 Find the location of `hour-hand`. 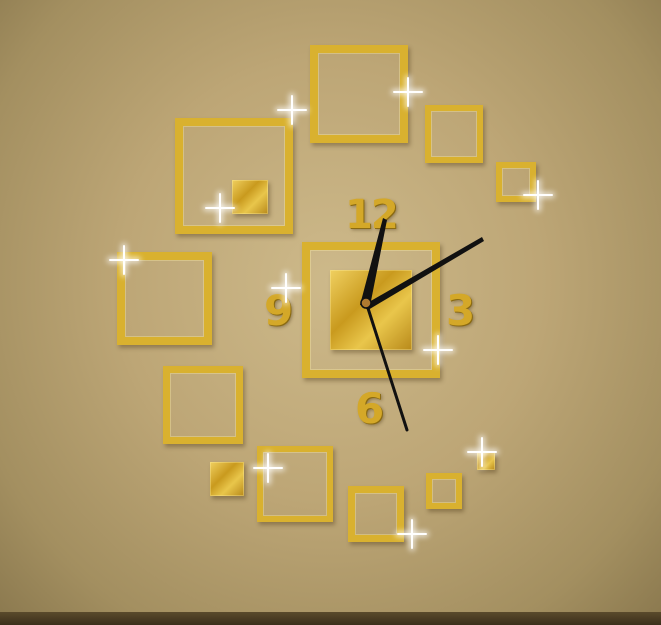

hour-hand is located at coordinates (373, 262).